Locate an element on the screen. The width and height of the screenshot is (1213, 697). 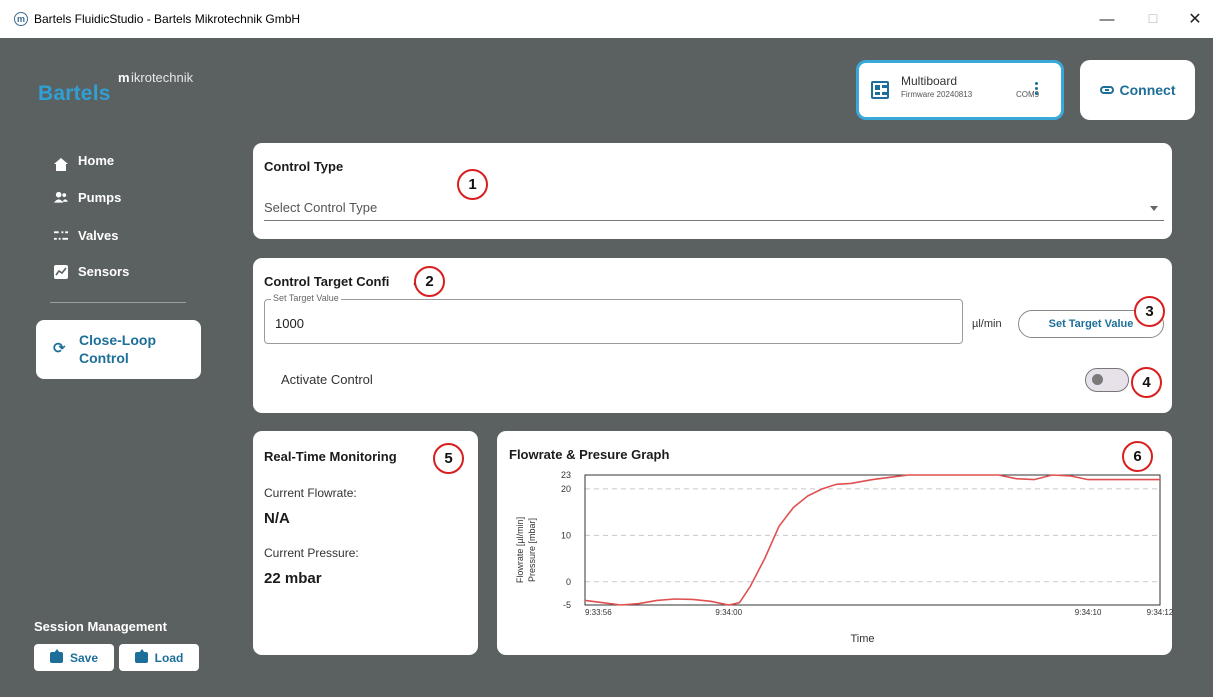
y-tick-label: -5 is located at coordinates (567, 605).